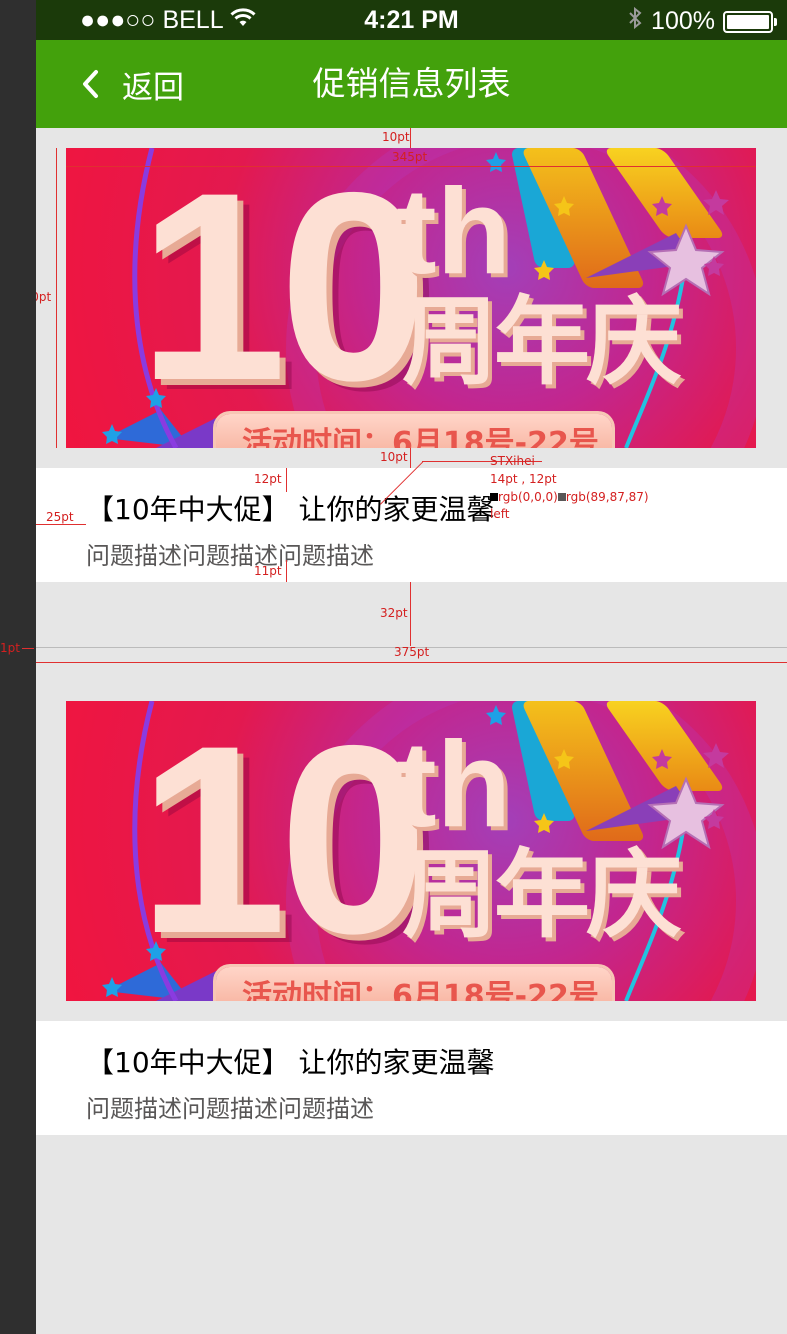 This screenshot has width=787, height=1334. I want to click on bluetooth-icon, so click(635, 21).